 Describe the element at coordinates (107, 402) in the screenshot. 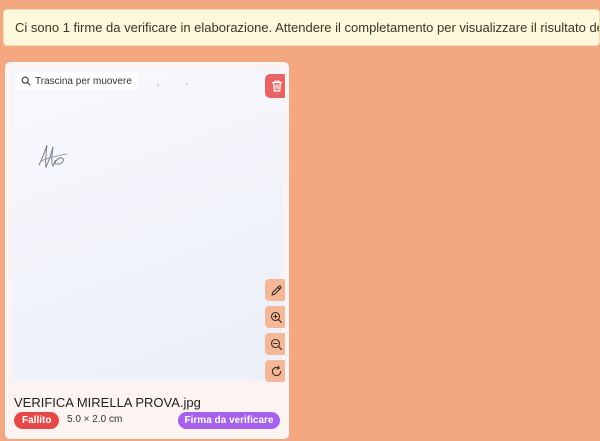

I see `file-name: VERIFICA MIRELLA PROVA.jpg` at that location.